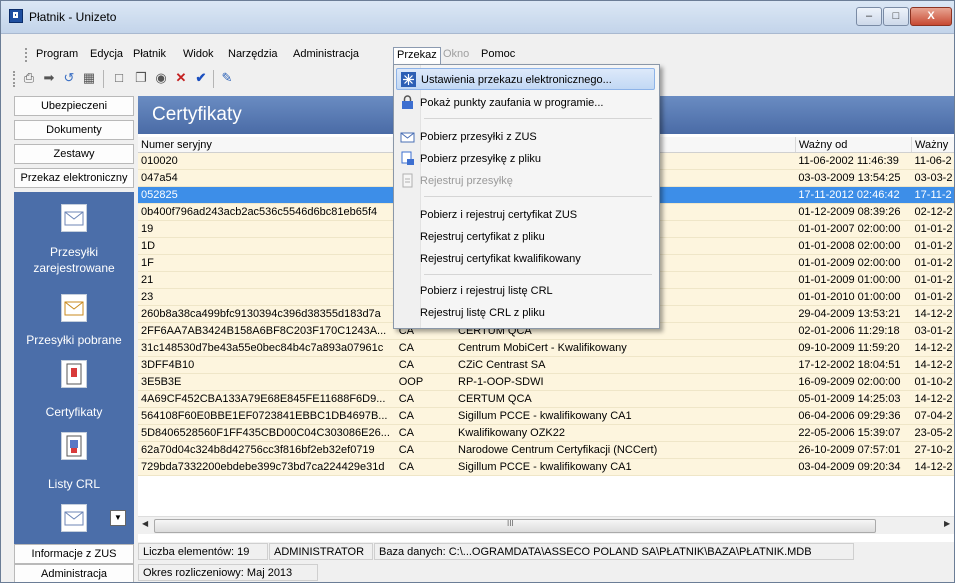 The height and width of the screenshot is (583, 963). What do you see at coordinates (417, 56) in the screenshot?
I see `menu-przekaz: Przekaz` at bounding box center [417, 56].